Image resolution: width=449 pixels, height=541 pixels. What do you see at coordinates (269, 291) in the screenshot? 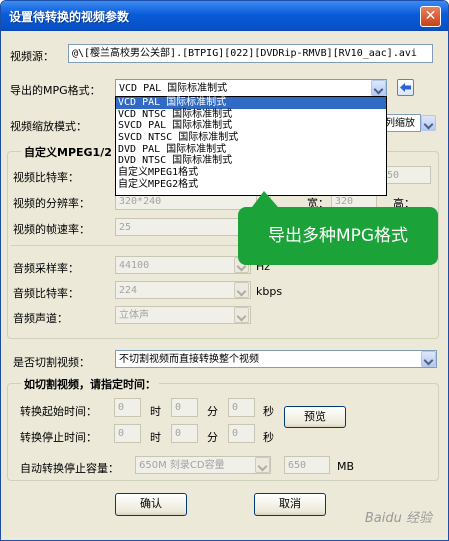
I see `audio-bitrate-unit: kbps` at bounding box center [269, 291].